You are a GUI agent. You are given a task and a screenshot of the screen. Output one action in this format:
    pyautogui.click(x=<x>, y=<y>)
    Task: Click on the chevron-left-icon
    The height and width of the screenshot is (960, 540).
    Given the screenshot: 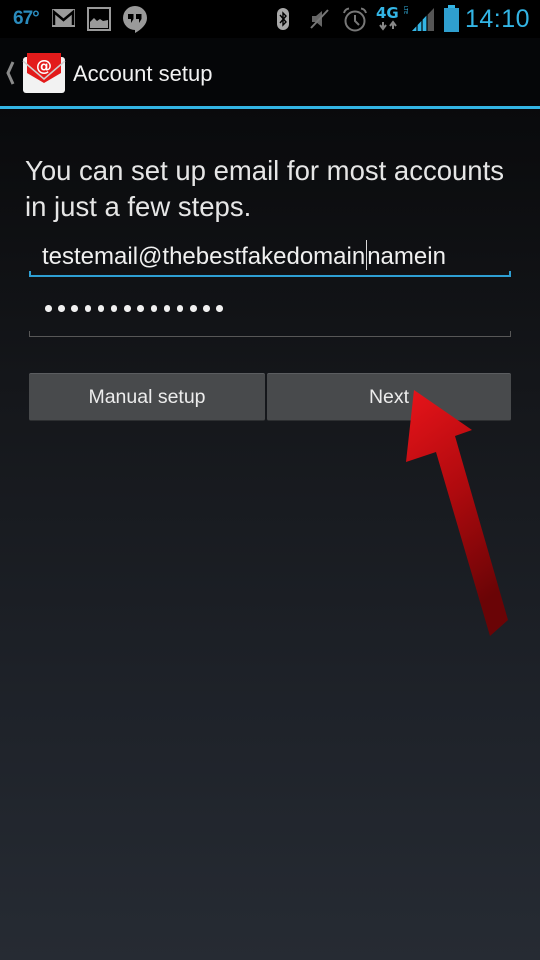 What is the action you would take?
    pyautogui.click(x=10, y=73)
    